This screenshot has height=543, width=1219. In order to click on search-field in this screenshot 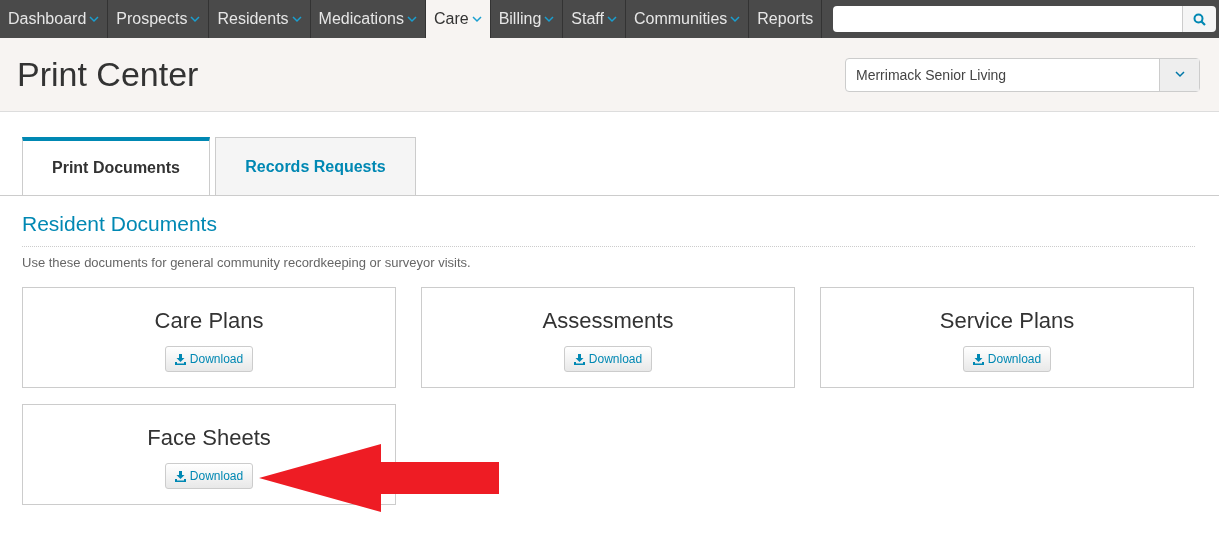, I will do `click(1007, 19)`.